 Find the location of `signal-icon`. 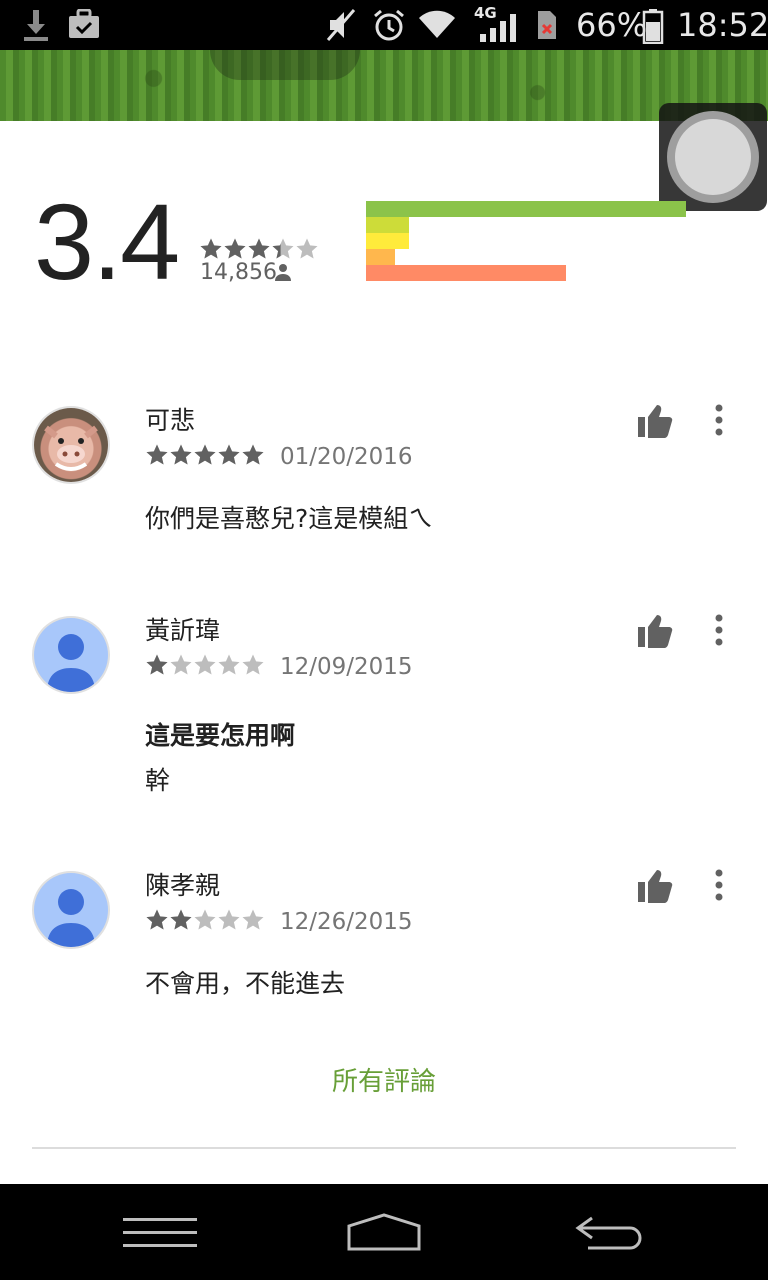

signal-icon is located at coordinates (498, 28).